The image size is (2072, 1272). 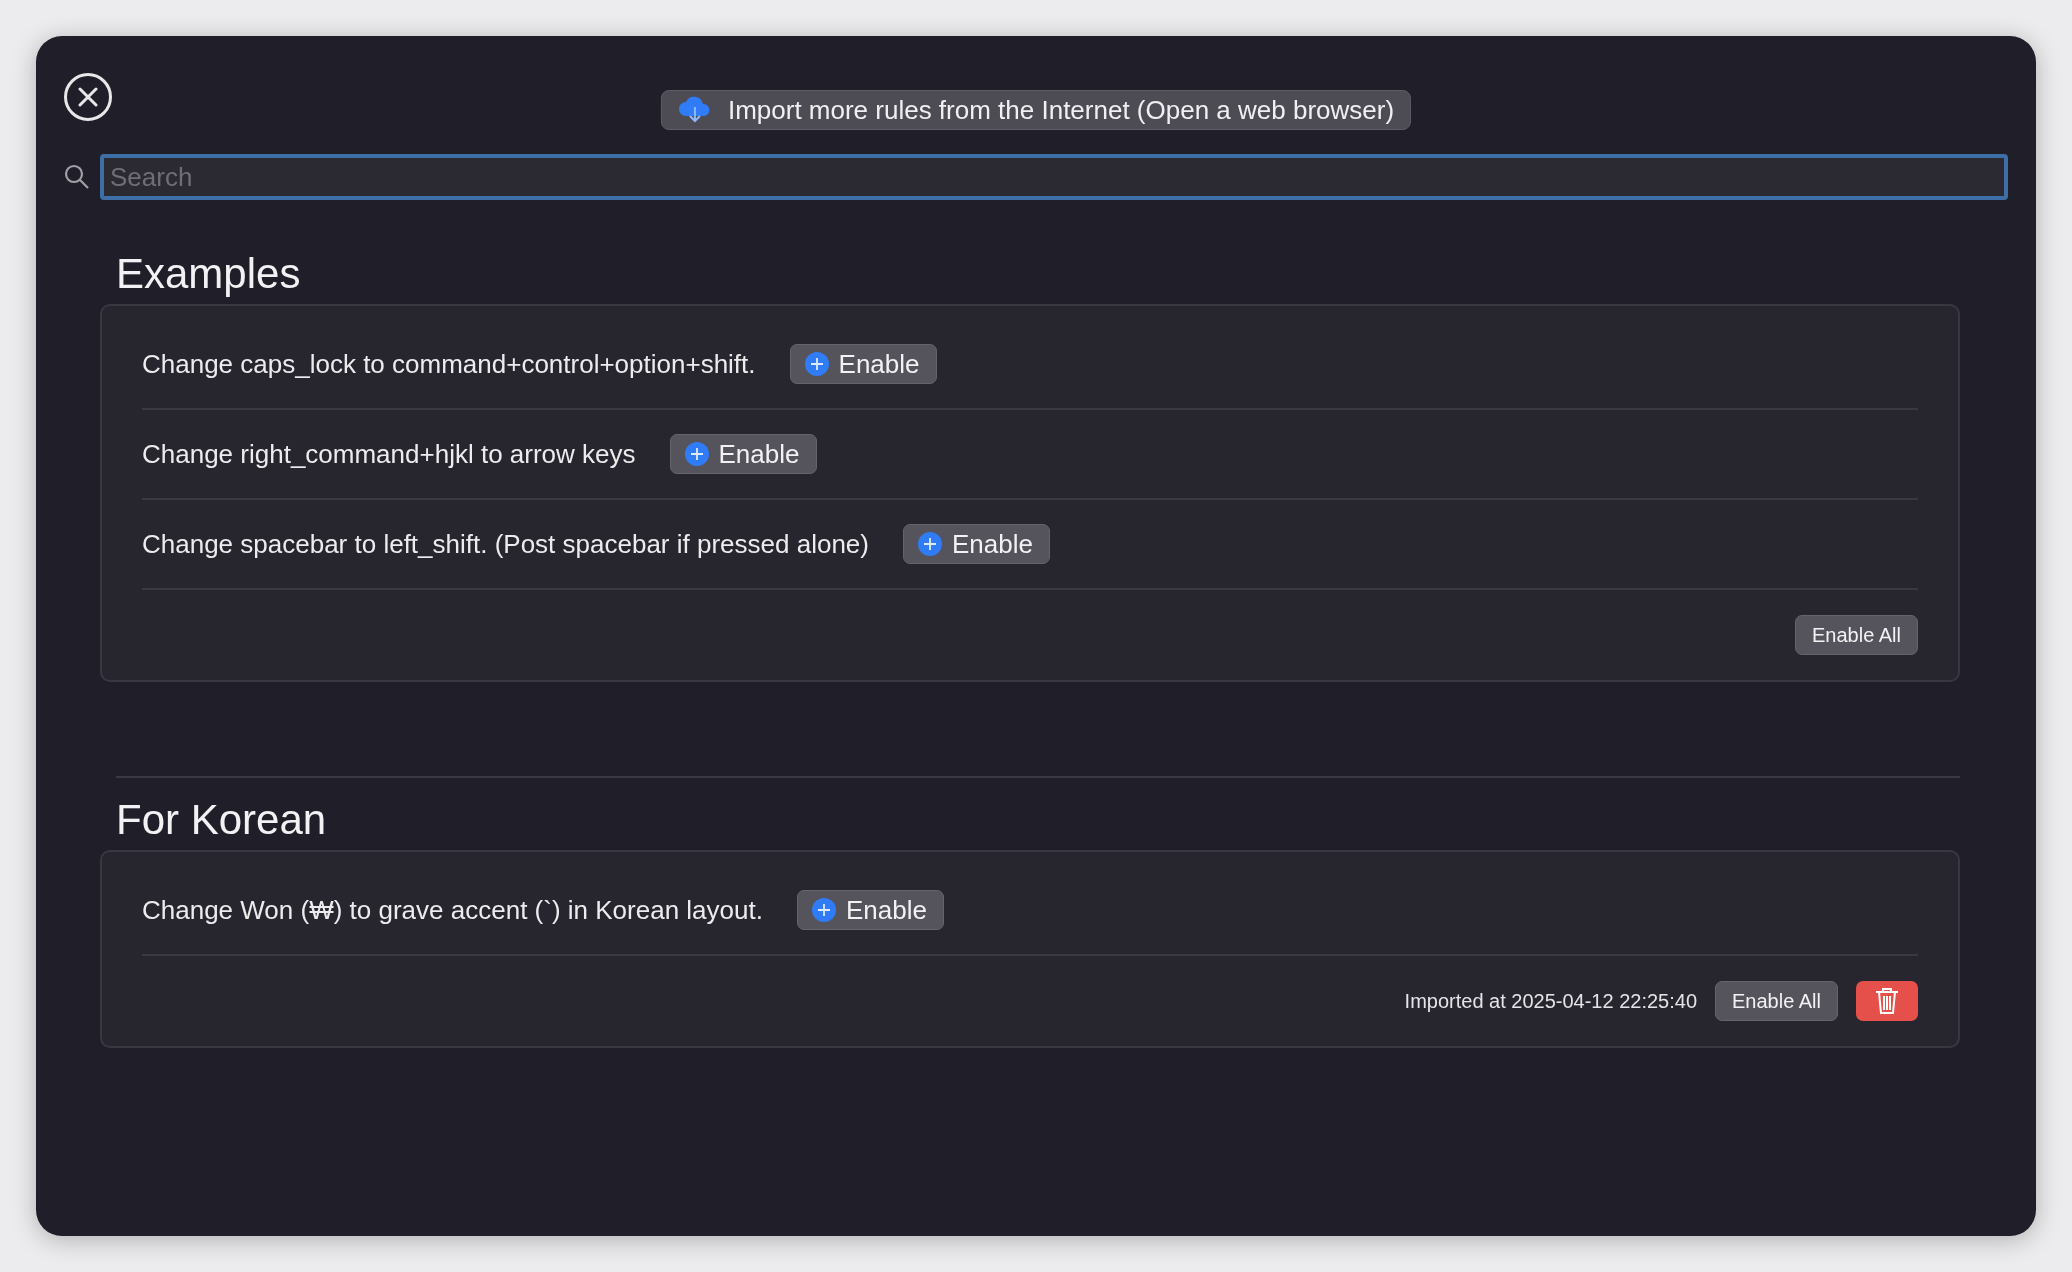 What do you see at coordinates (77, 177) in the screenshot?
I see `search-icon` at bounding box center [77, 177].